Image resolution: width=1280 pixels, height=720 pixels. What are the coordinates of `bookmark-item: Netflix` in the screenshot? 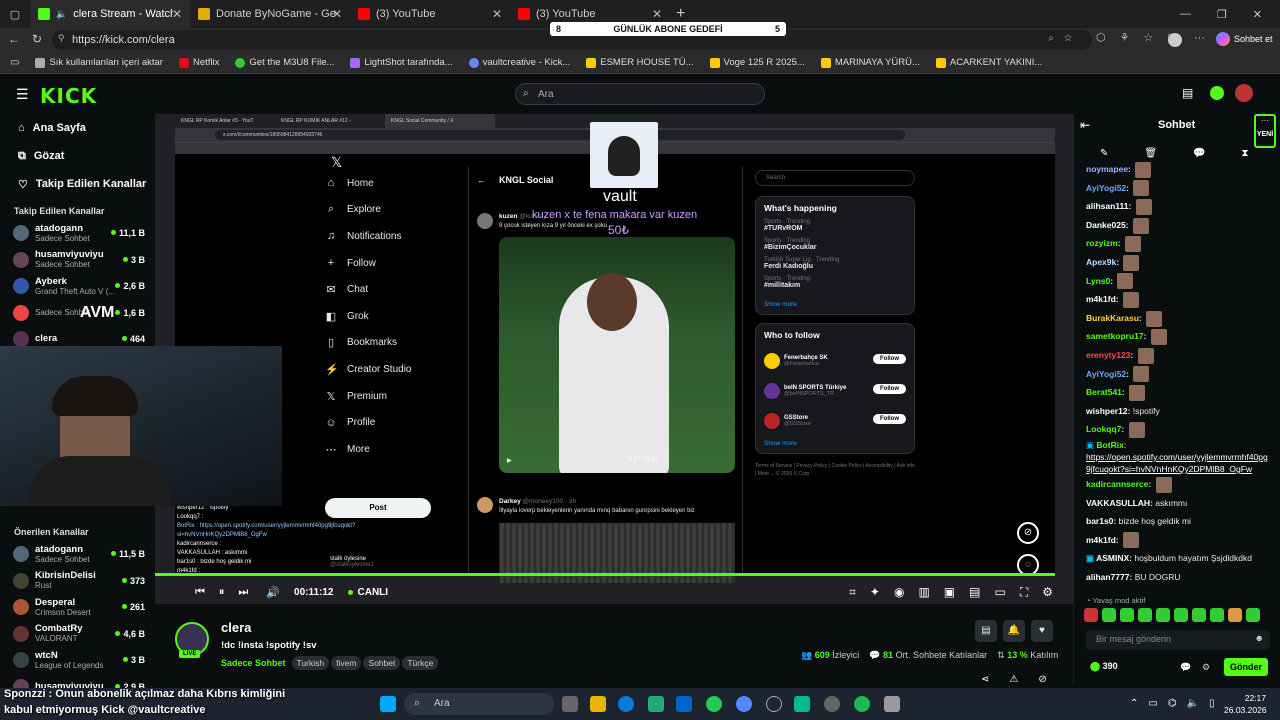 It's located at (199, 62).